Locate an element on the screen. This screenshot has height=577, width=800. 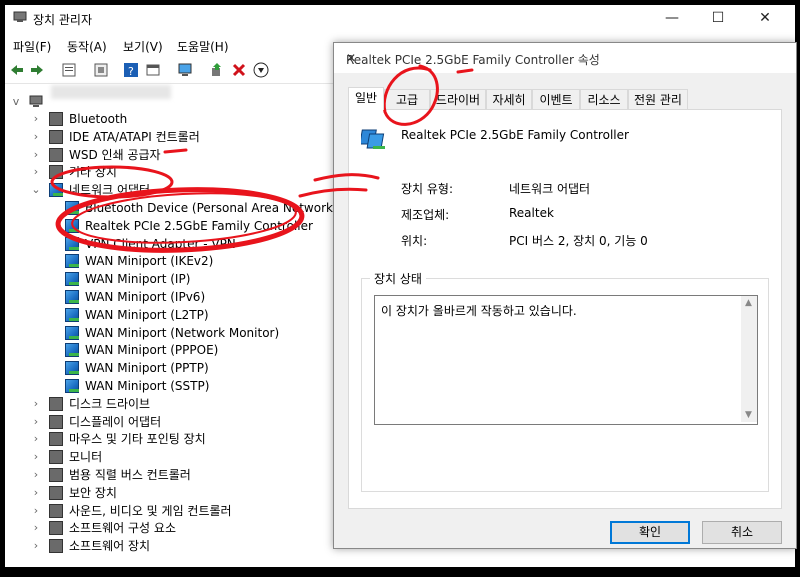
tree-item-label: 범용 직렬 버스 컨트롤러 is located at coordinates (130, 475).